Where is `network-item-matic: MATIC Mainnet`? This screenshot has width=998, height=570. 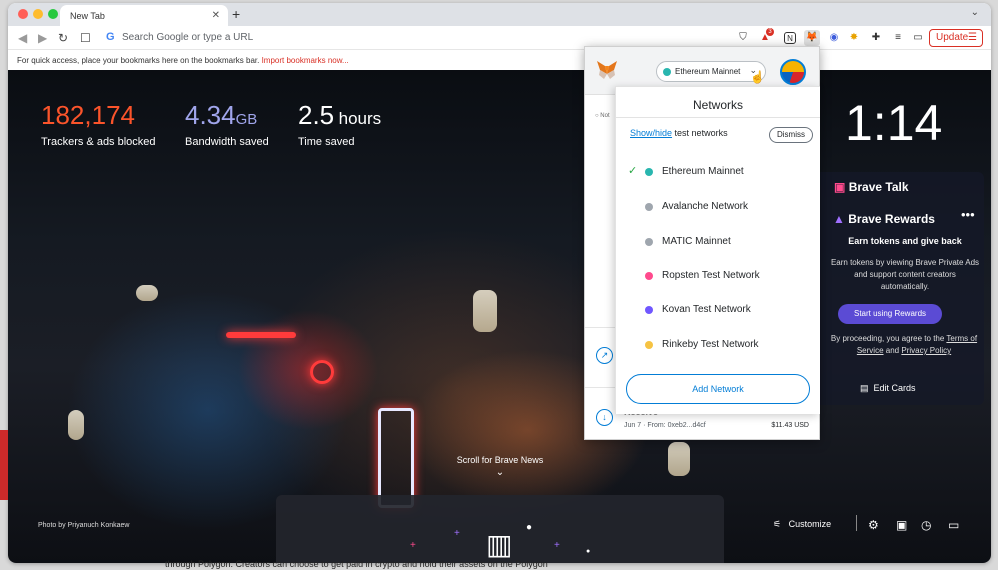
network-item-matic: MATIC Mainnet is located at coordinates (718, 243).